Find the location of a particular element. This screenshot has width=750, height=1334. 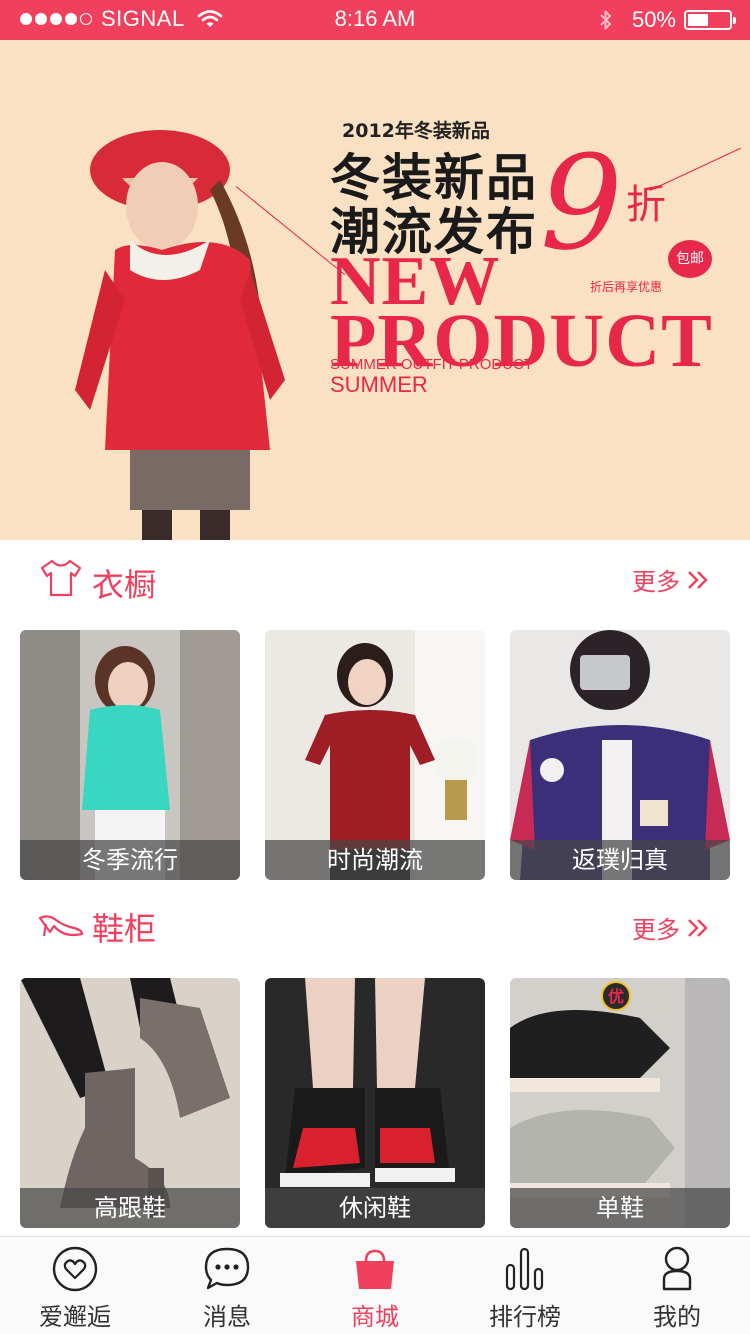

product-card-flats: 优 单鞋 is located at coordinates (620, 1103).